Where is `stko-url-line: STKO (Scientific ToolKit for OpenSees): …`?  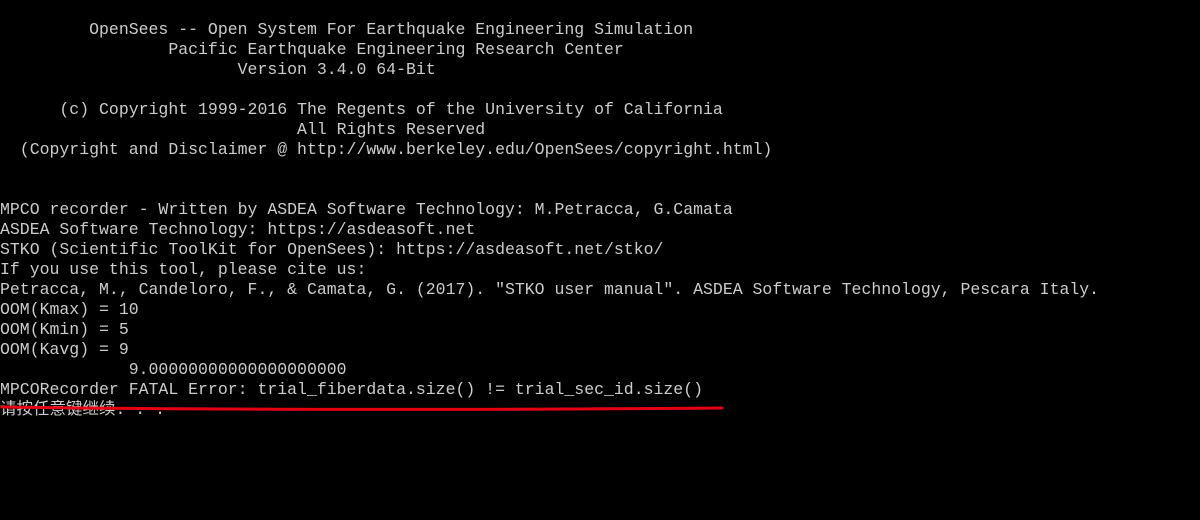 stko-url-line: STKO (Scientific ToolKit for OpenSees): … is located at coordinates (332, 249).